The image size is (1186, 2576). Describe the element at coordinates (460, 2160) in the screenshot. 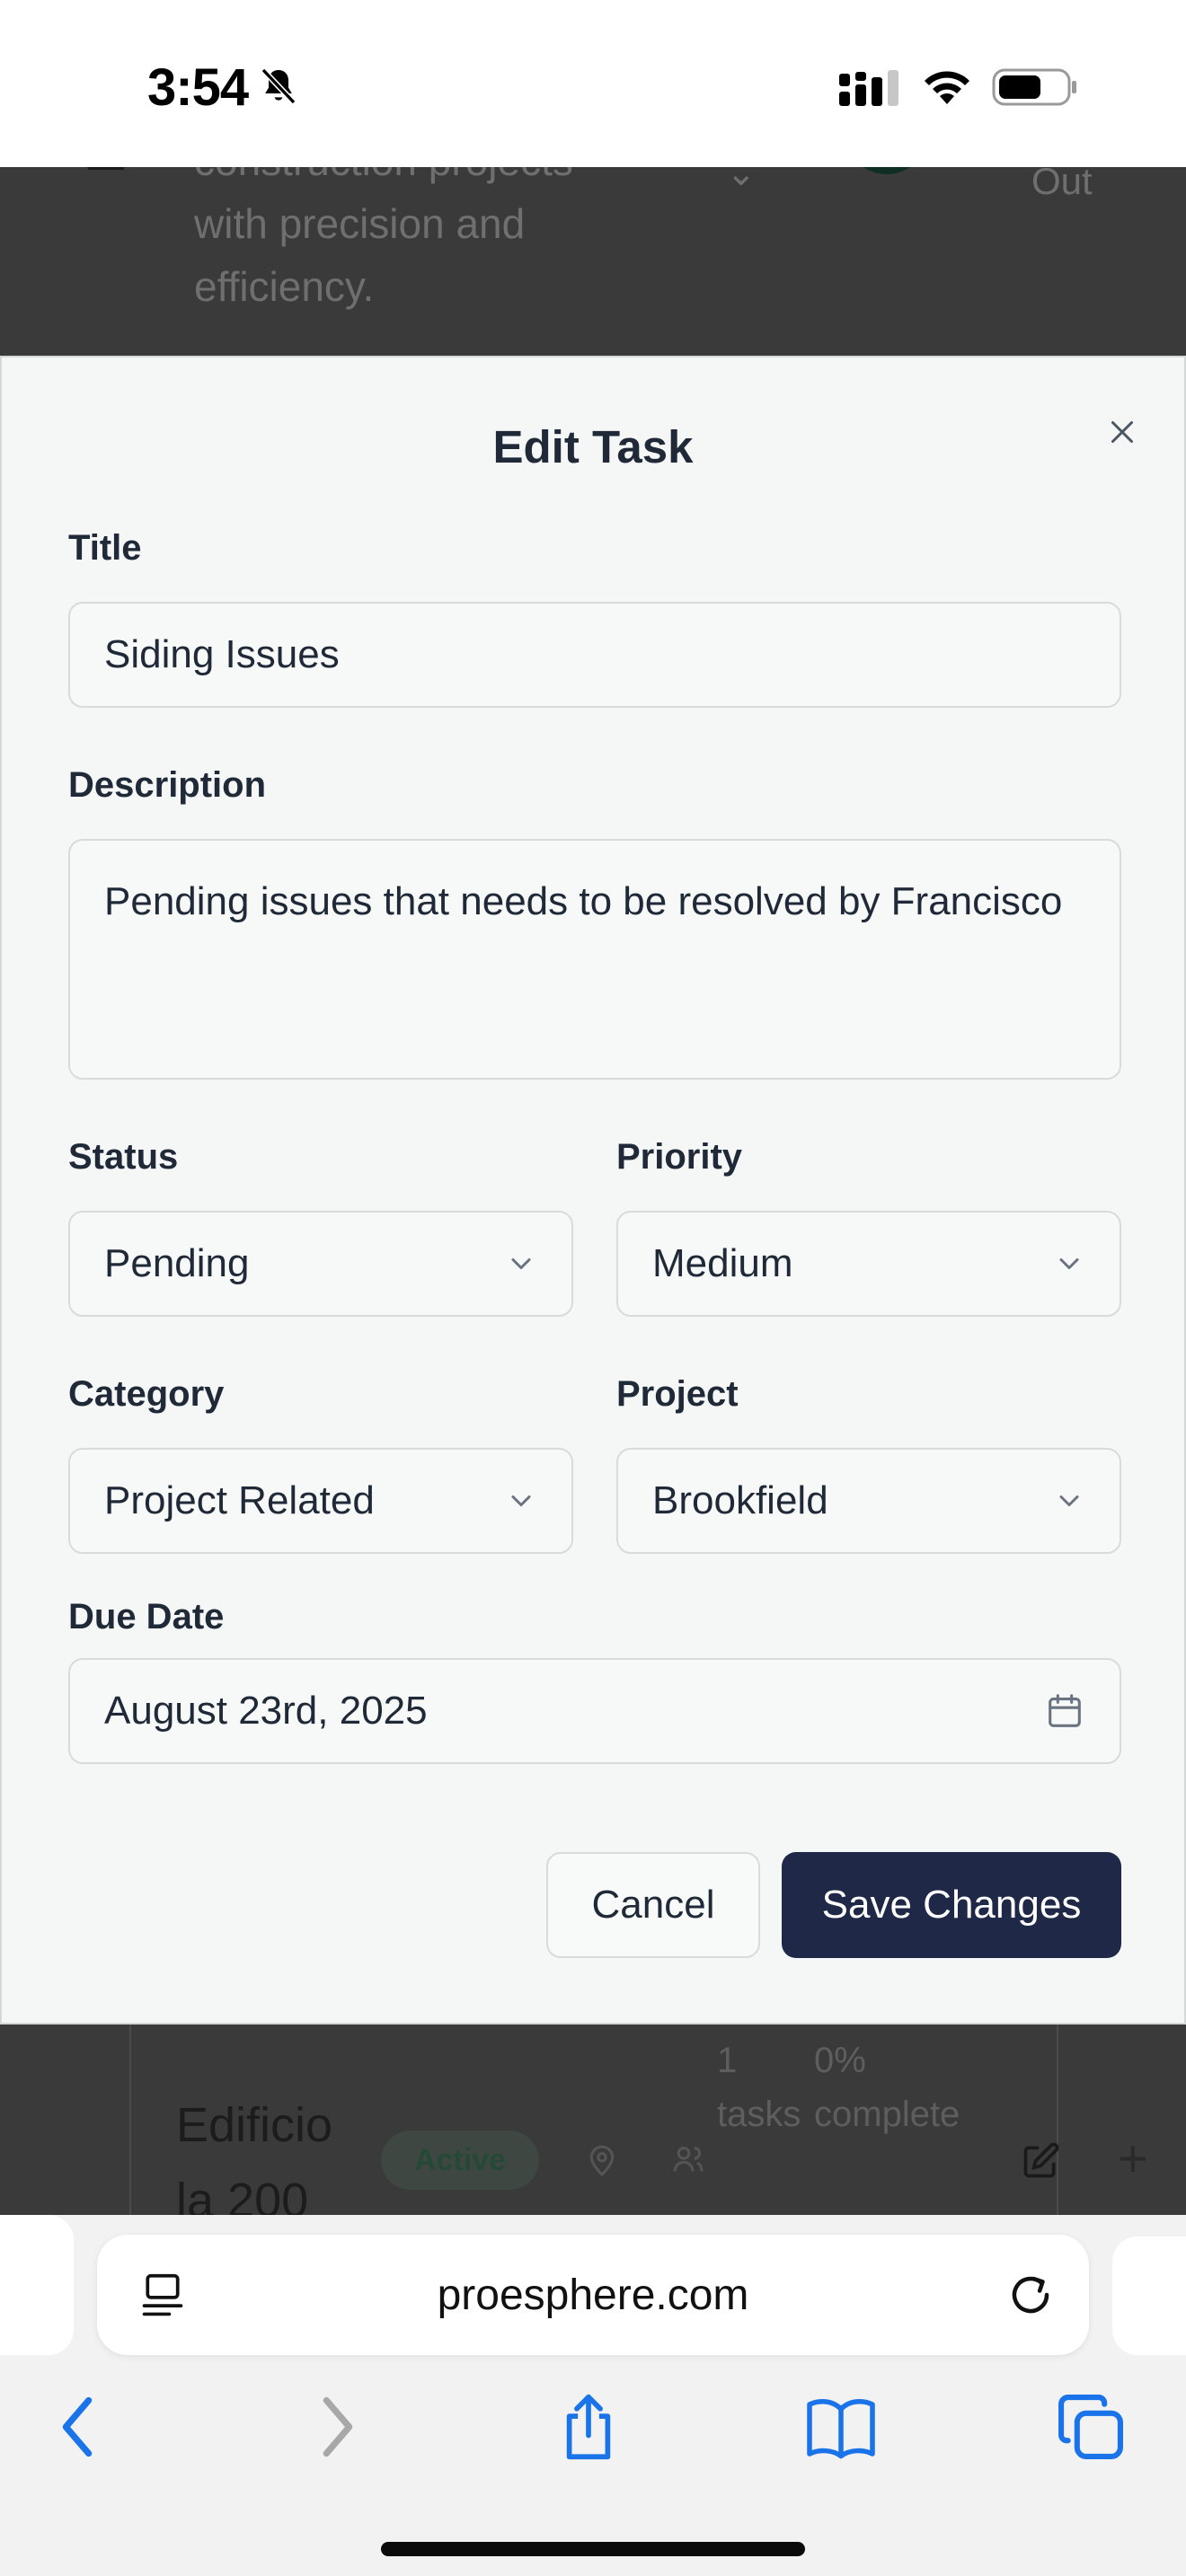

I see `status-badge: Active` at that location.